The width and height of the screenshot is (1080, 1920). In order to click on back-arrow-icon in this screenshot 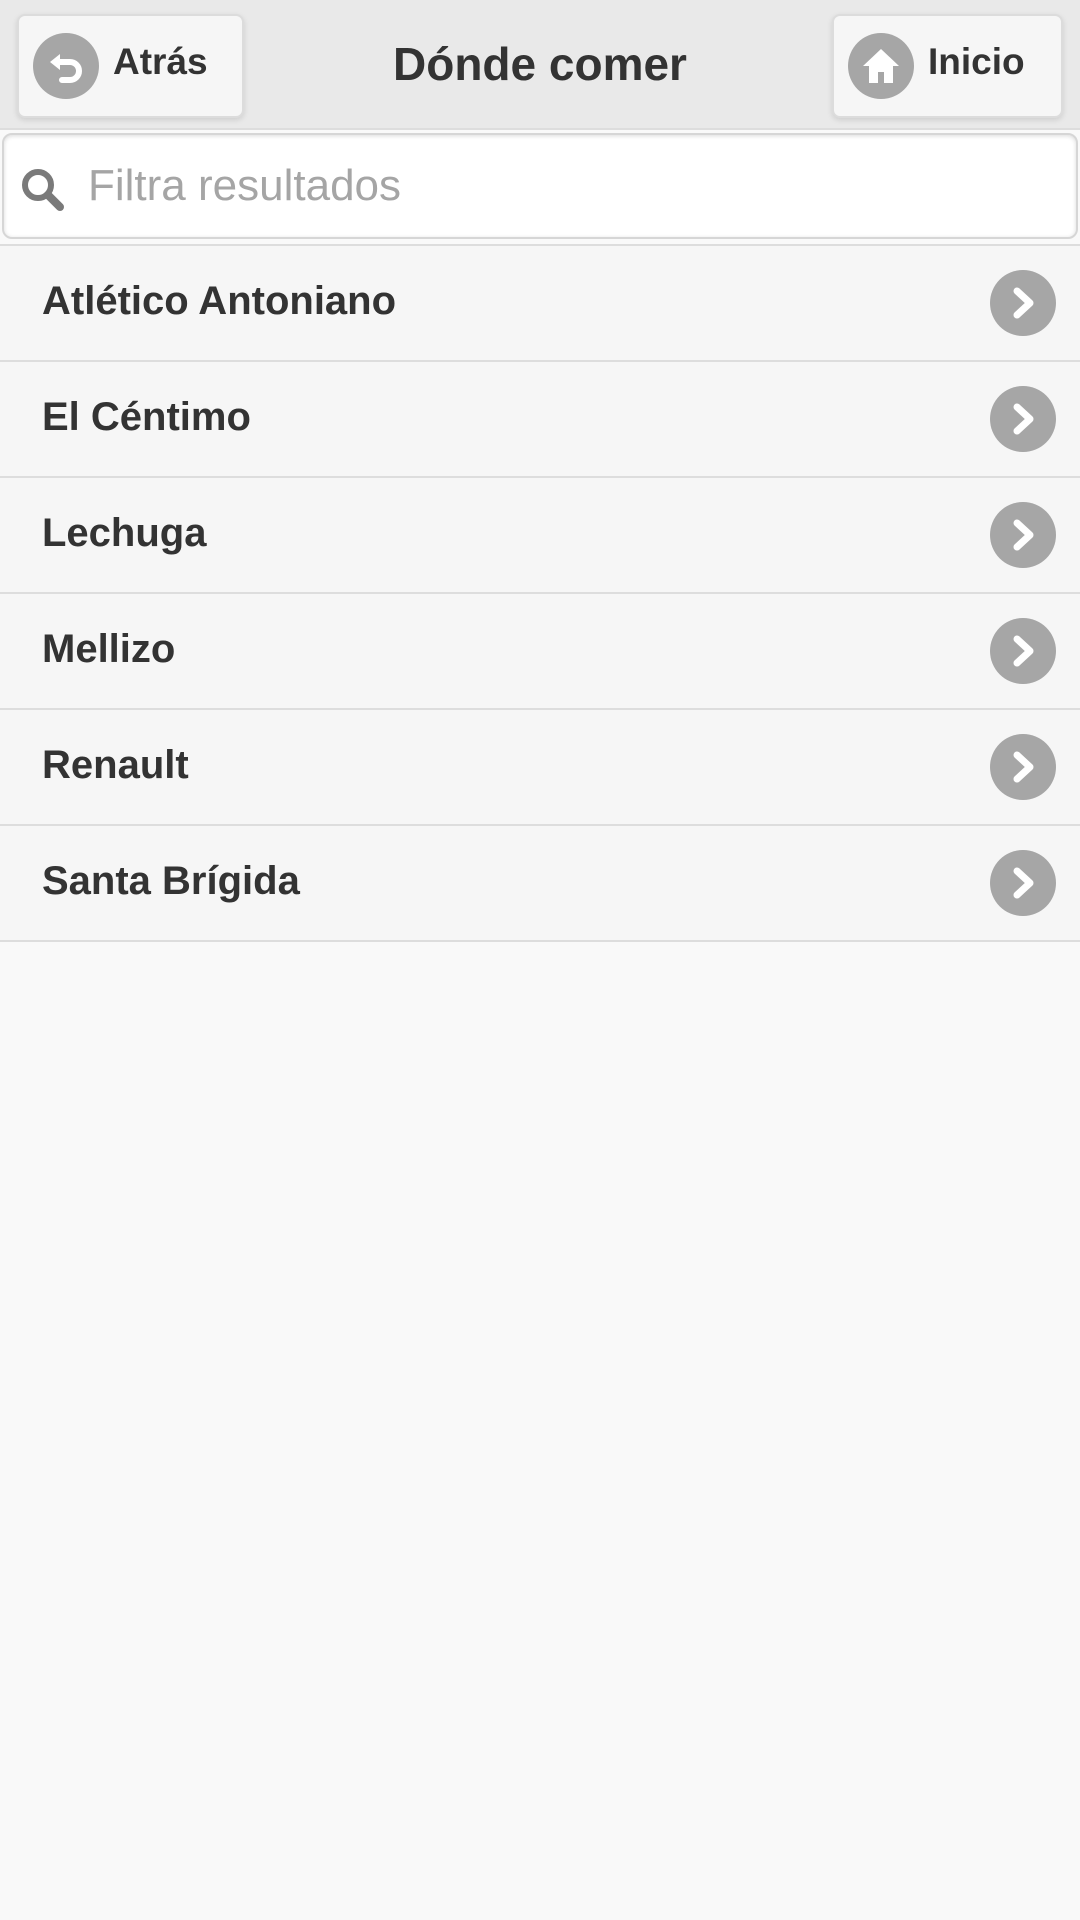, I will do `click(66, 66)`.